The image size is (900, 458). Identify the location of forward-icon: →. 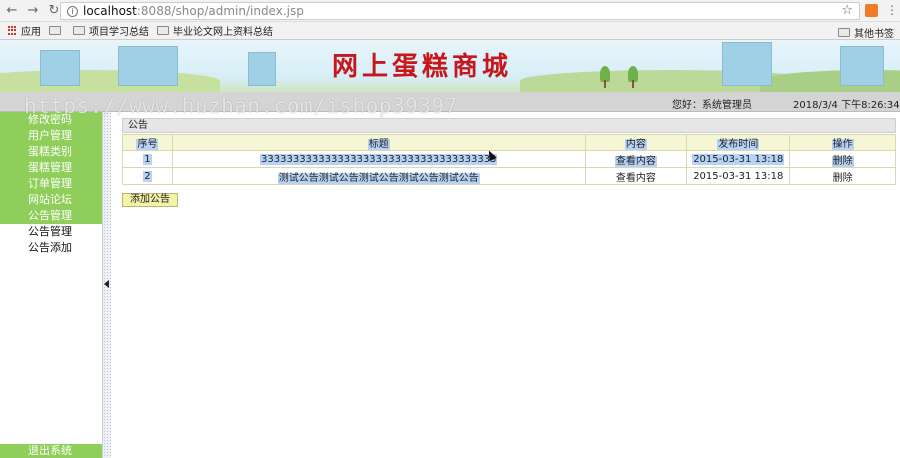
(33, 11).